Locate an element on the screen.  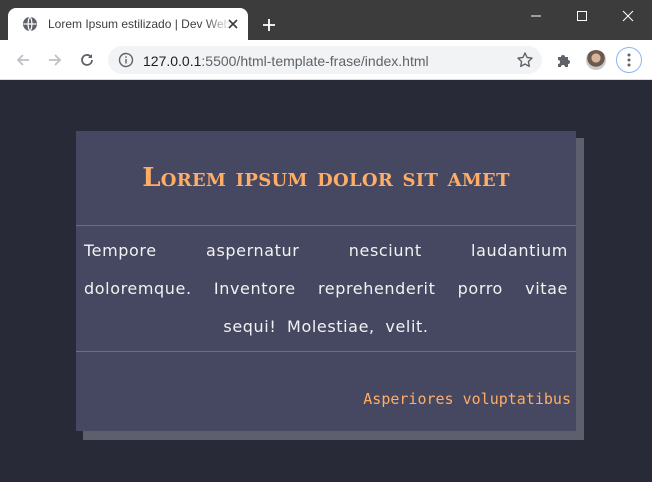
url-host: 127.0.0.1 is located at coordinates (172, 61).